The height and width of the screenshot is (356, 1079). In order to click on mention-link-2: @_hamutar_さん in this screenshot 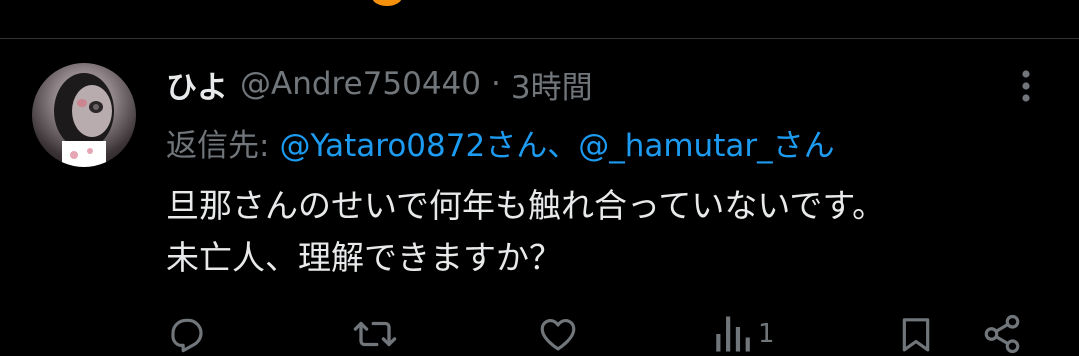, I will do `click(706, 142)`.